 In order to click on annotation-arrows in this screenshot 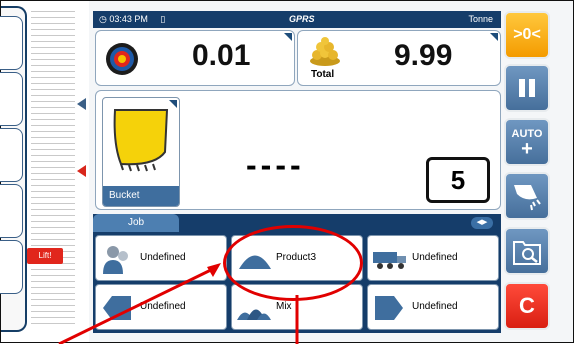, I will do `click(178, 303)`.